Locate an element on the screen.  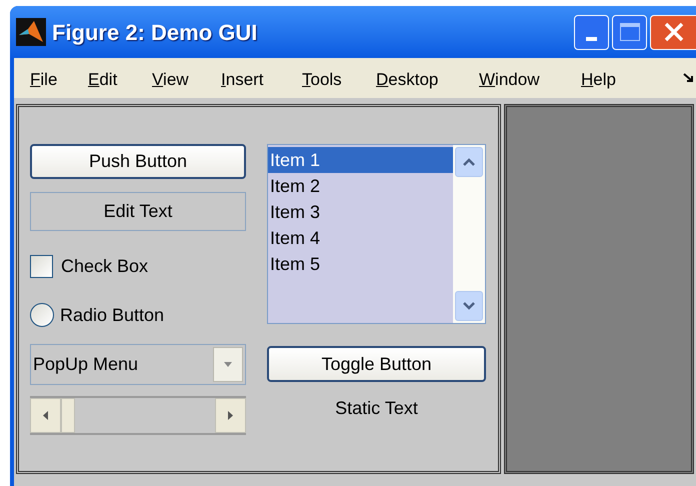
scroll-down-button is located at coordinates (469, 306).